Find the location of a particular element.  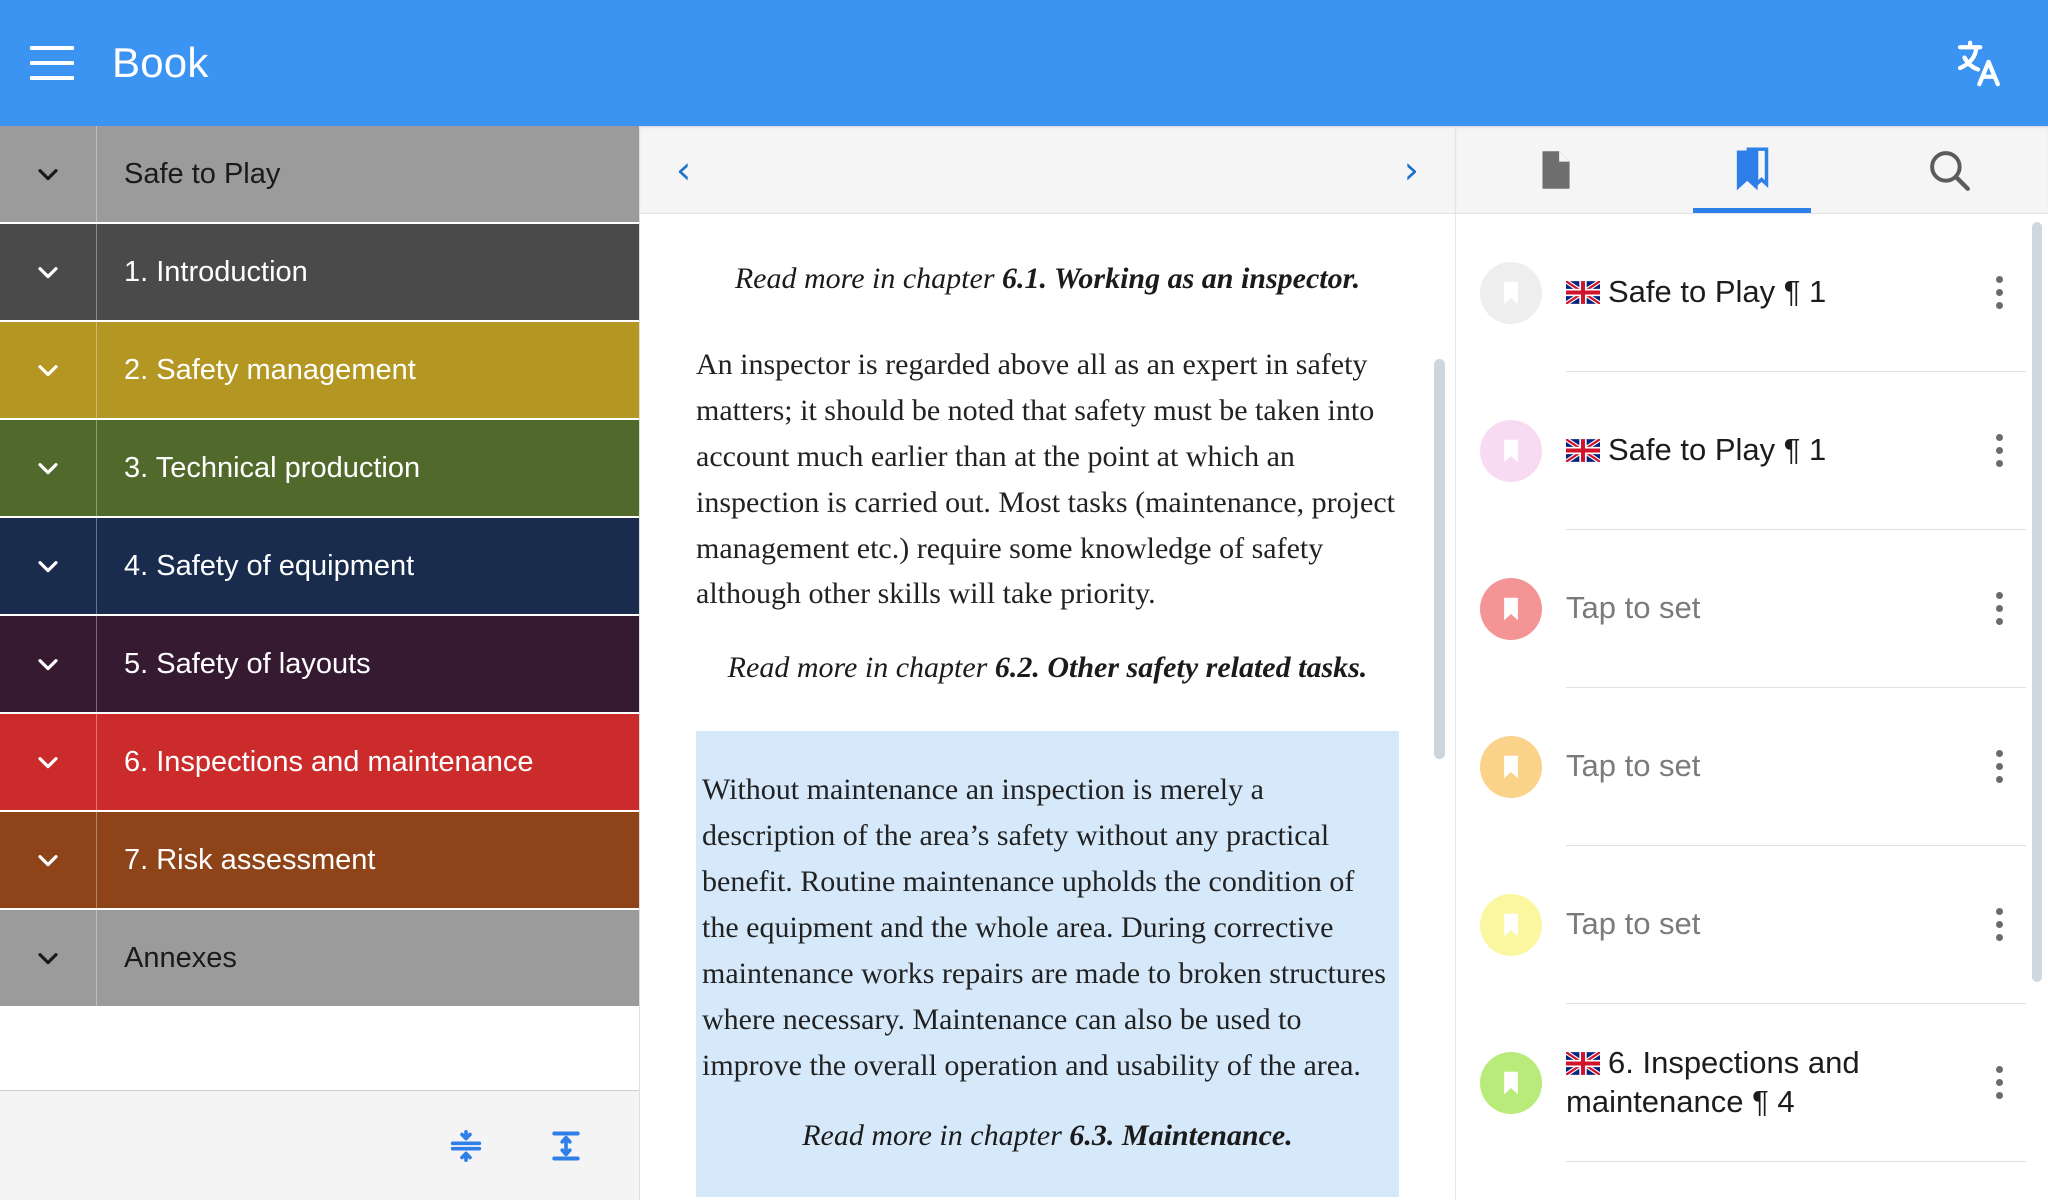

collapse-all-icon is located at coordinates (466, 1146).